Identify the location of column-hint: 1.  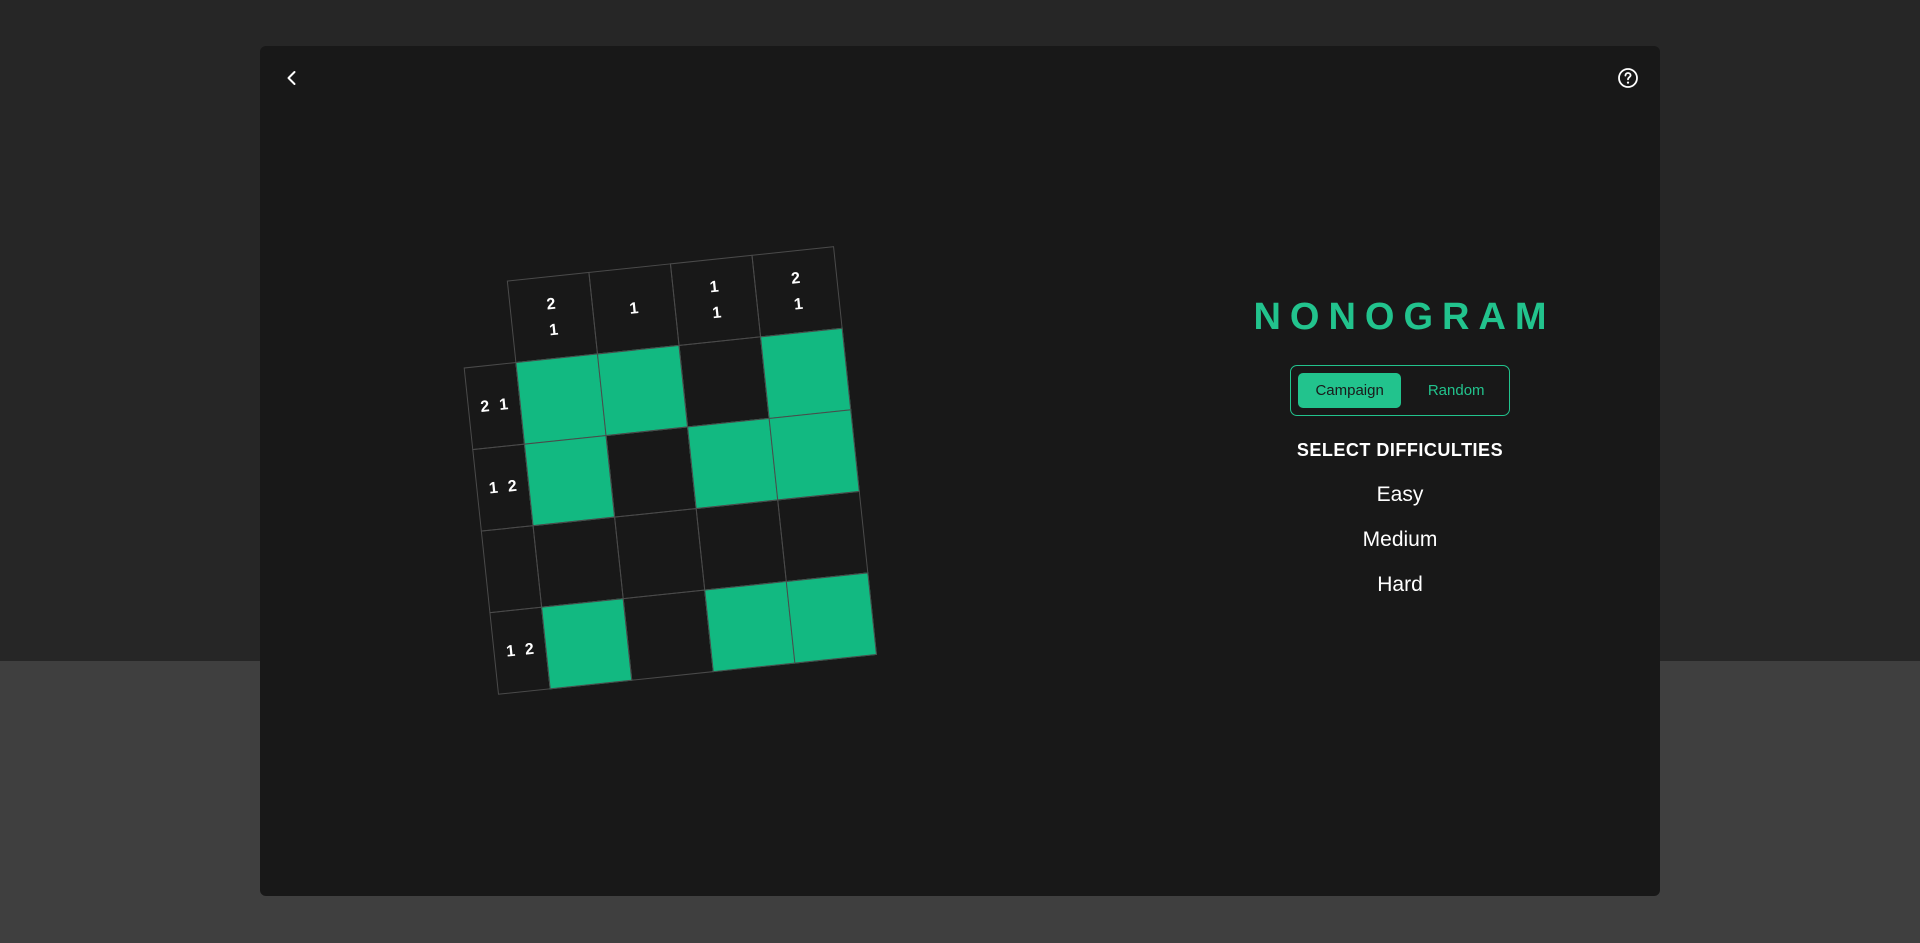
(634, 309).